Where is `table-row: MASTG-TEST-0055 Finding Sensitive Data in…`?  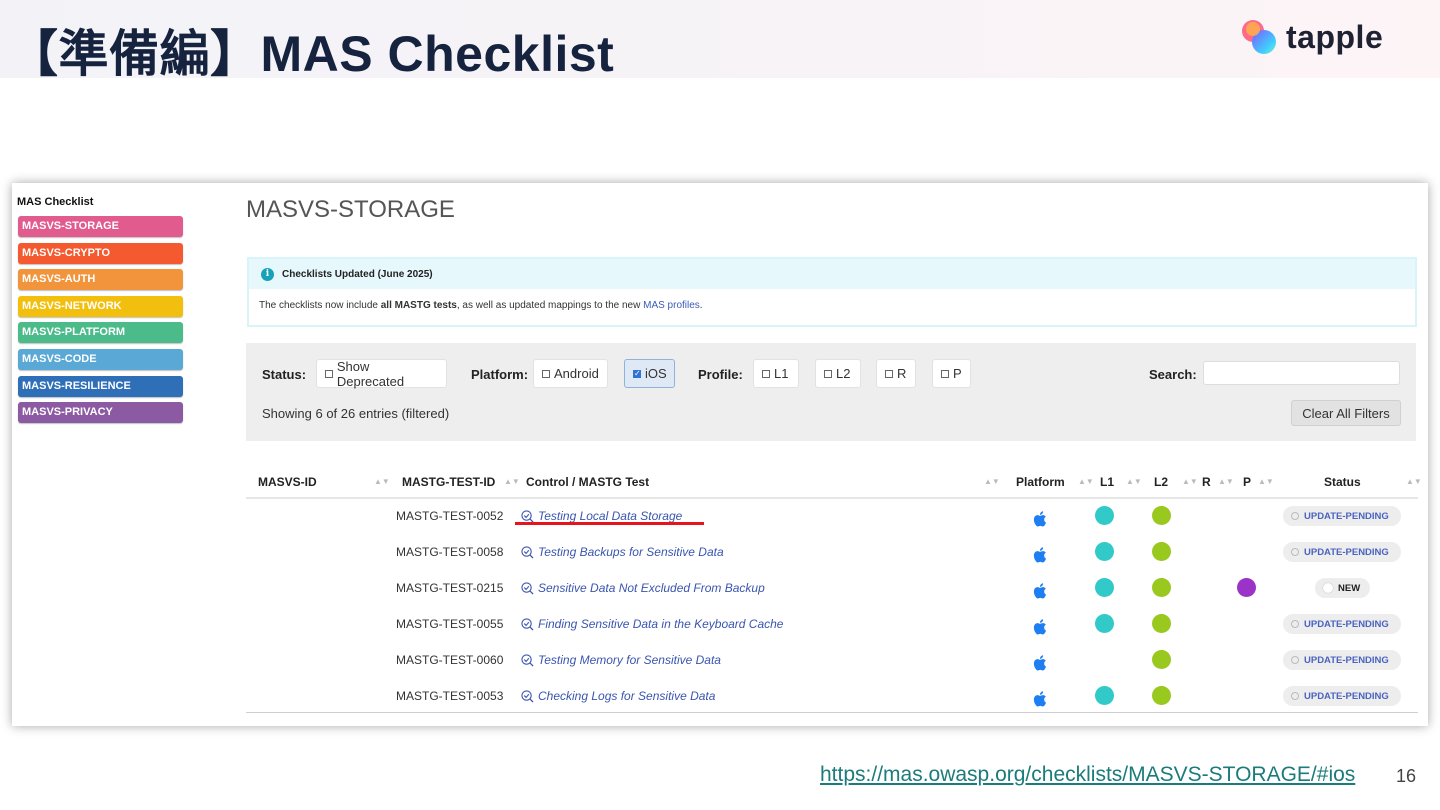 table-row: MASTG-TEST-0055 Finding Sensitive Data in… is located at coordinates (832, 625).